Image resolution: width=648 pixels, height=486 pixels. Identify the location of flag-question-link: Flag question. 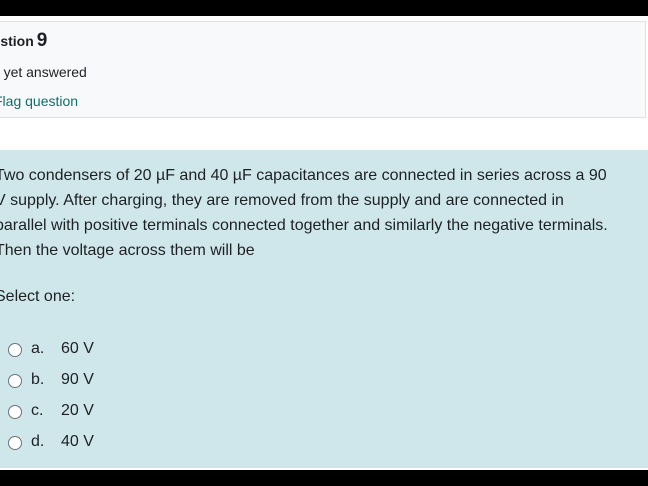
(39, 101).